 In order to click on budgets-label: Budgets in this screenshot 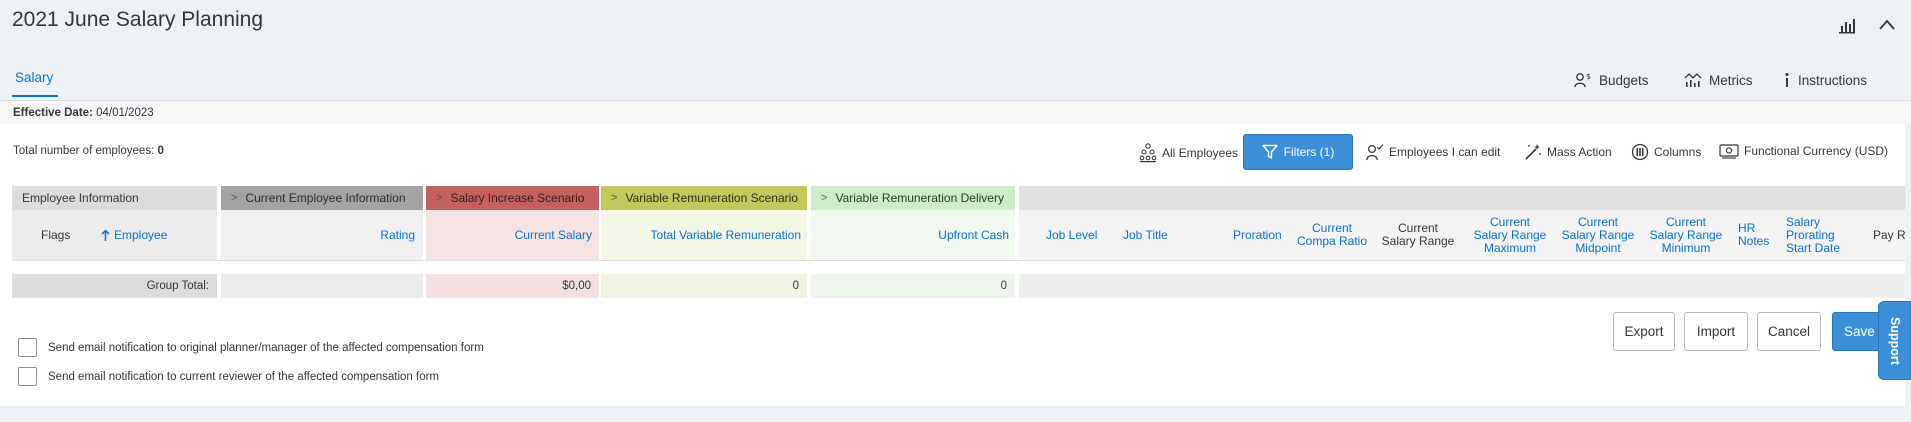, I will do `click(1624, 80)`.